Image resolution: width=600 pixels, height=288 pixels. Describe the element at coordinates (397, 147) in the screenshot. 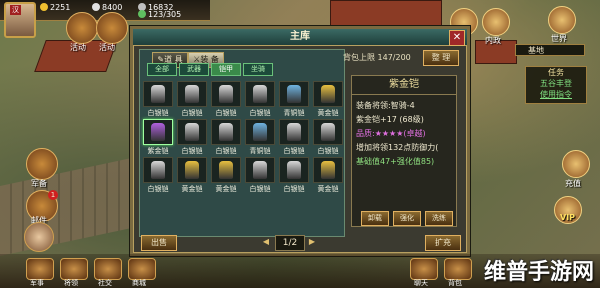

I see `detail-line: 增加将领132点防御力(` at that location.